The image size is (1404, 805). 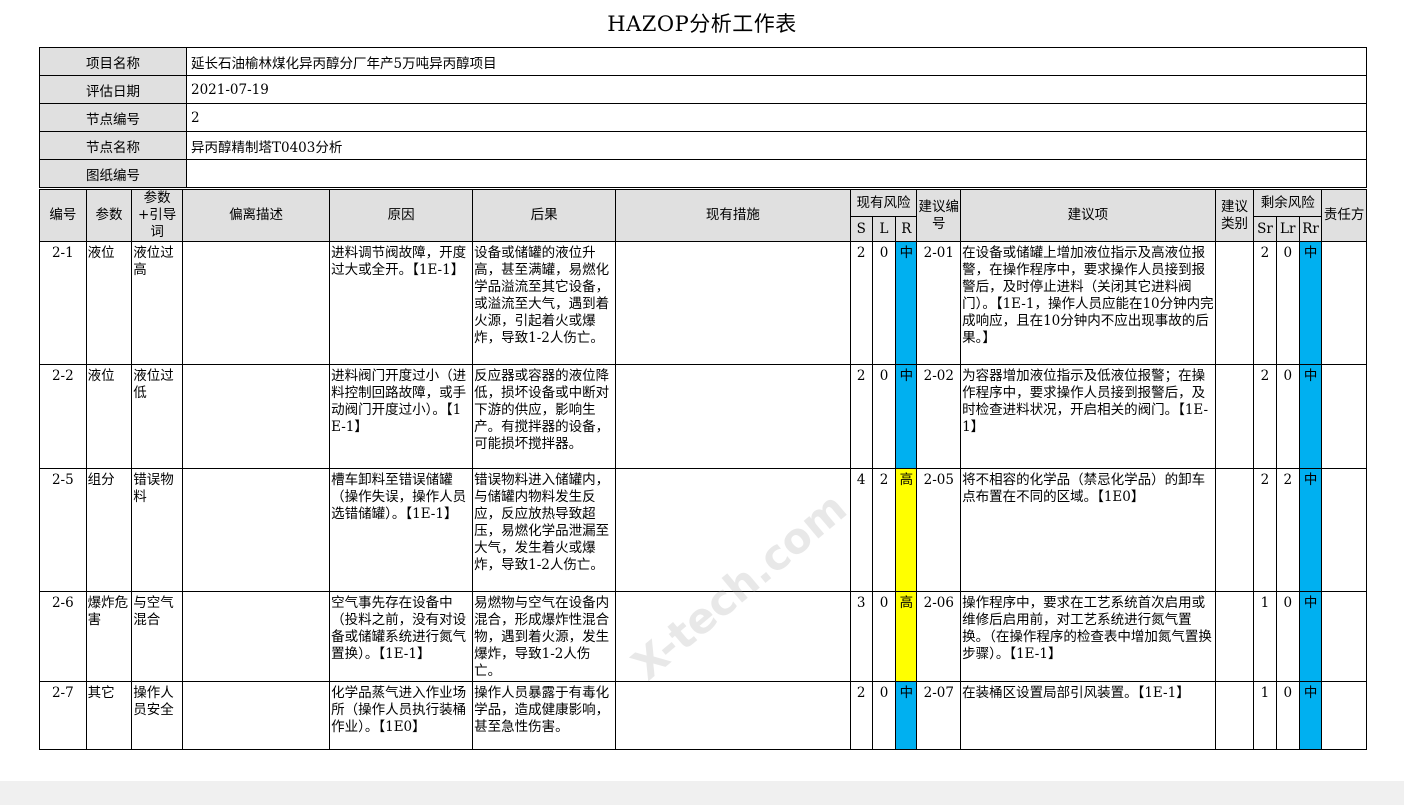 What do you see at coordinates (776, 117) in the screenshot?
I see `info-value: 2` at bounding box center [776, 117].